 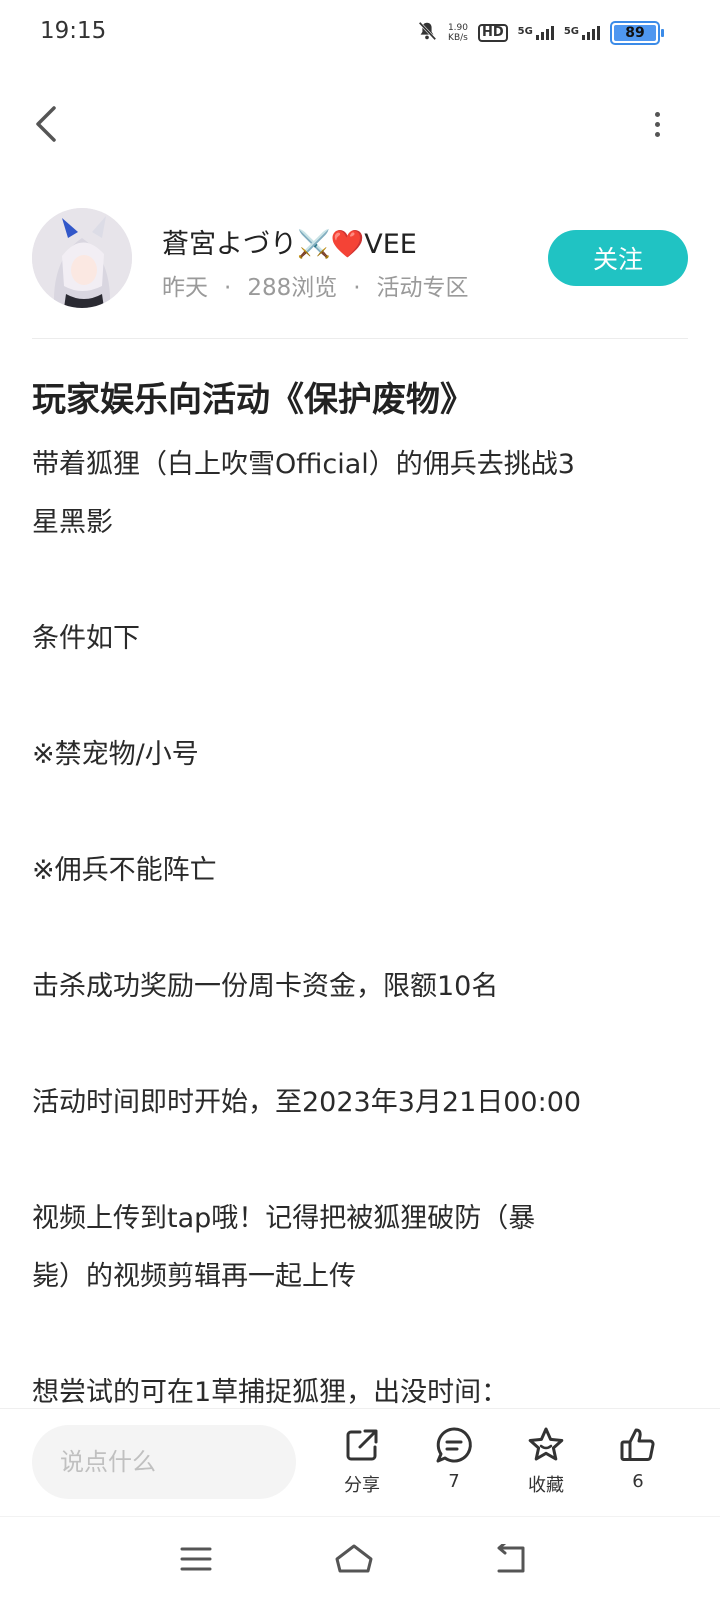 I want to click on status-bar: 19:15 1.90 KB/s HD 5G 5G 89, so click(x=360, y=32).